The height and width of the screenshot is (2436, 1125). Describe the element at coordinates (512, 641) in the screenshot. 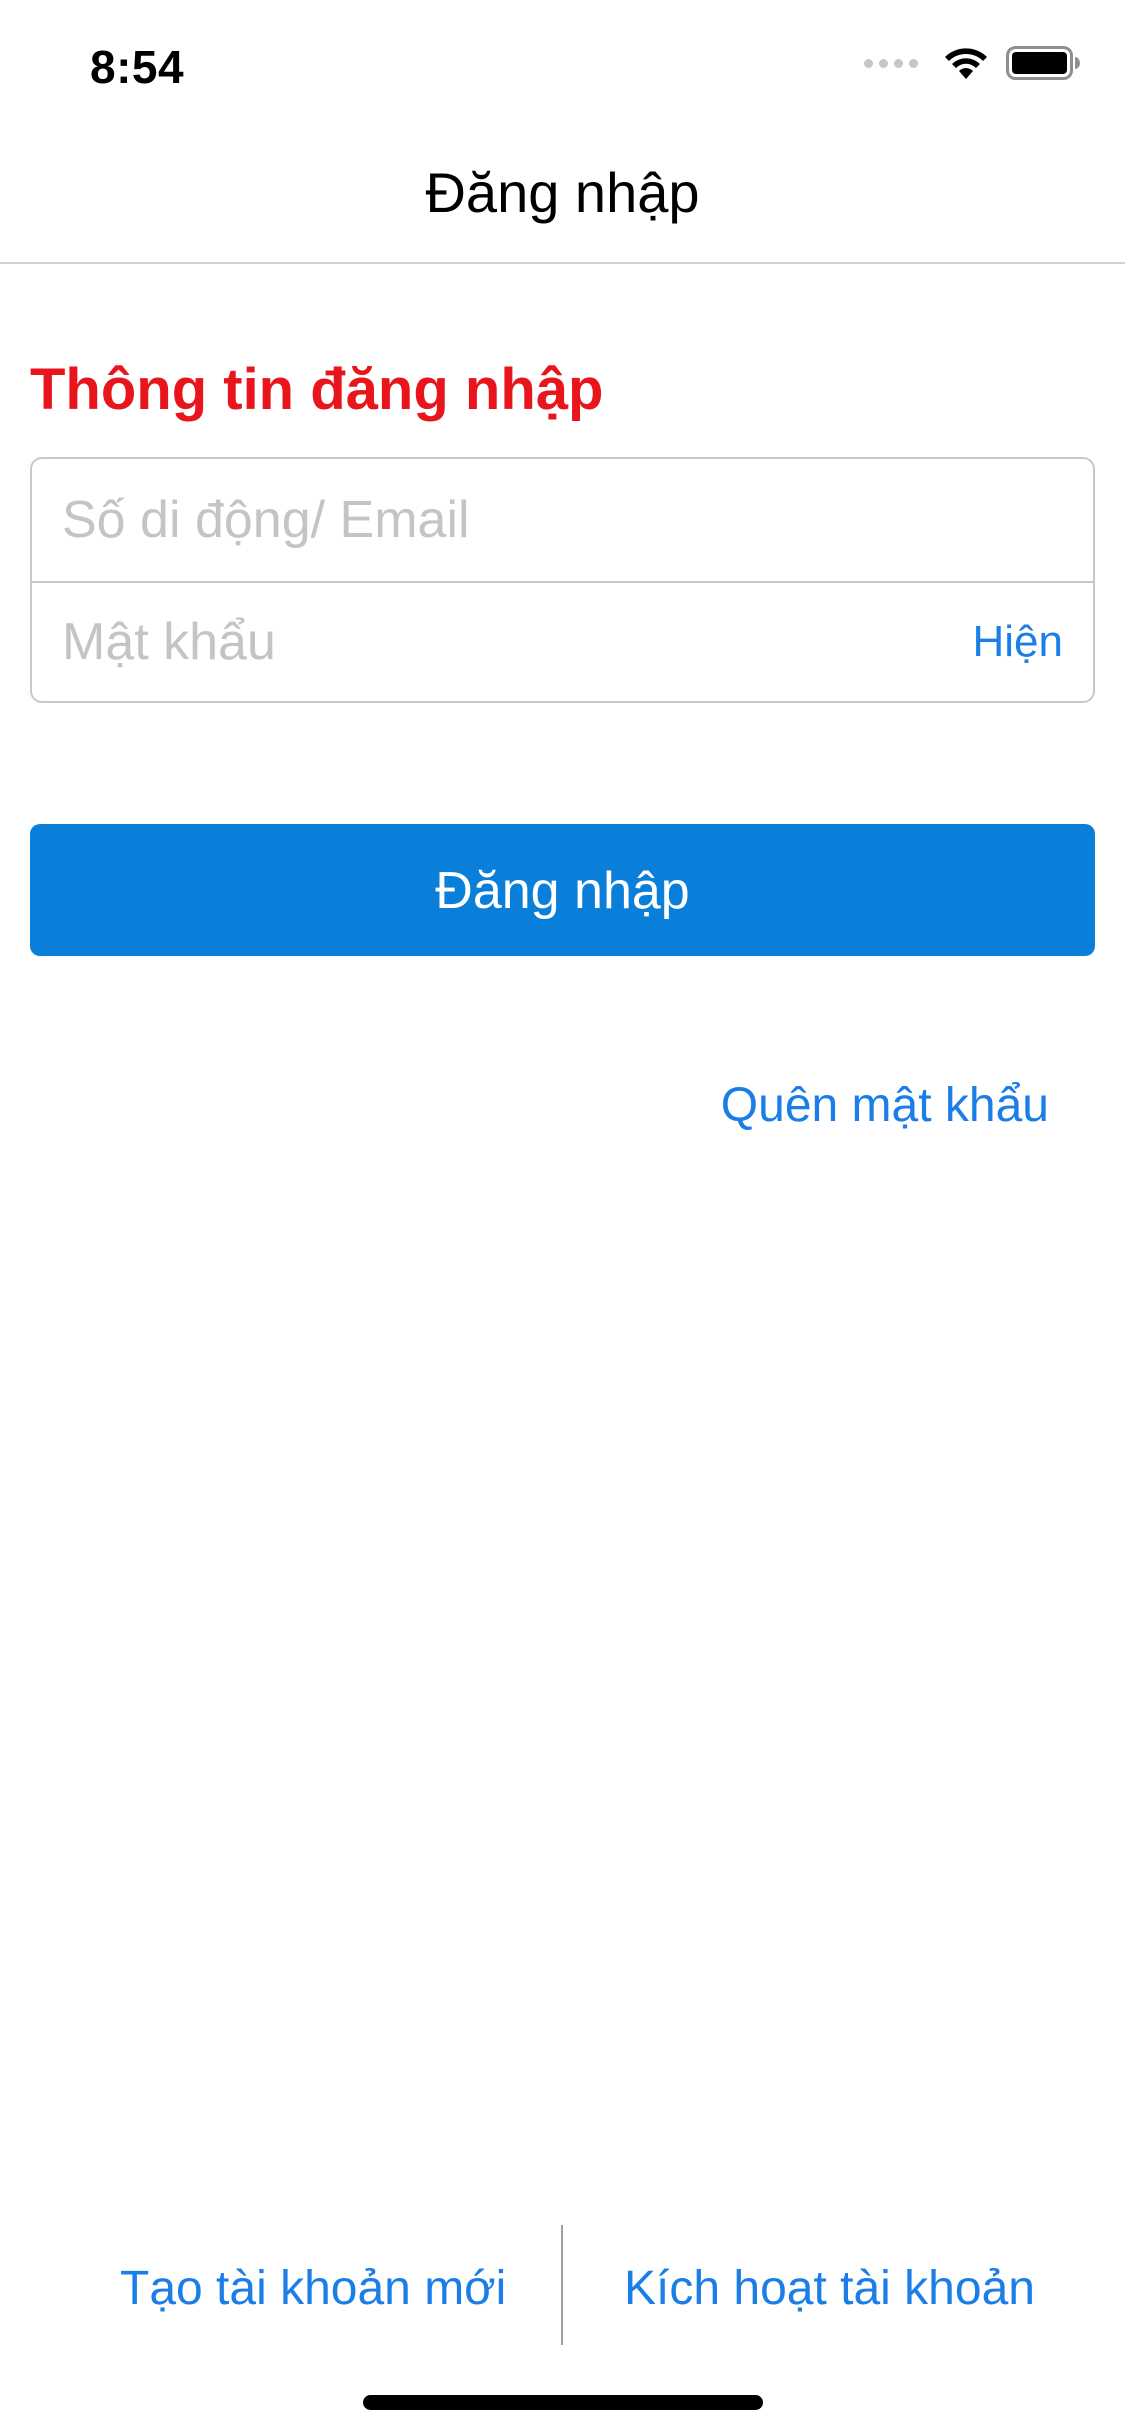

I see `password-input` at that location.